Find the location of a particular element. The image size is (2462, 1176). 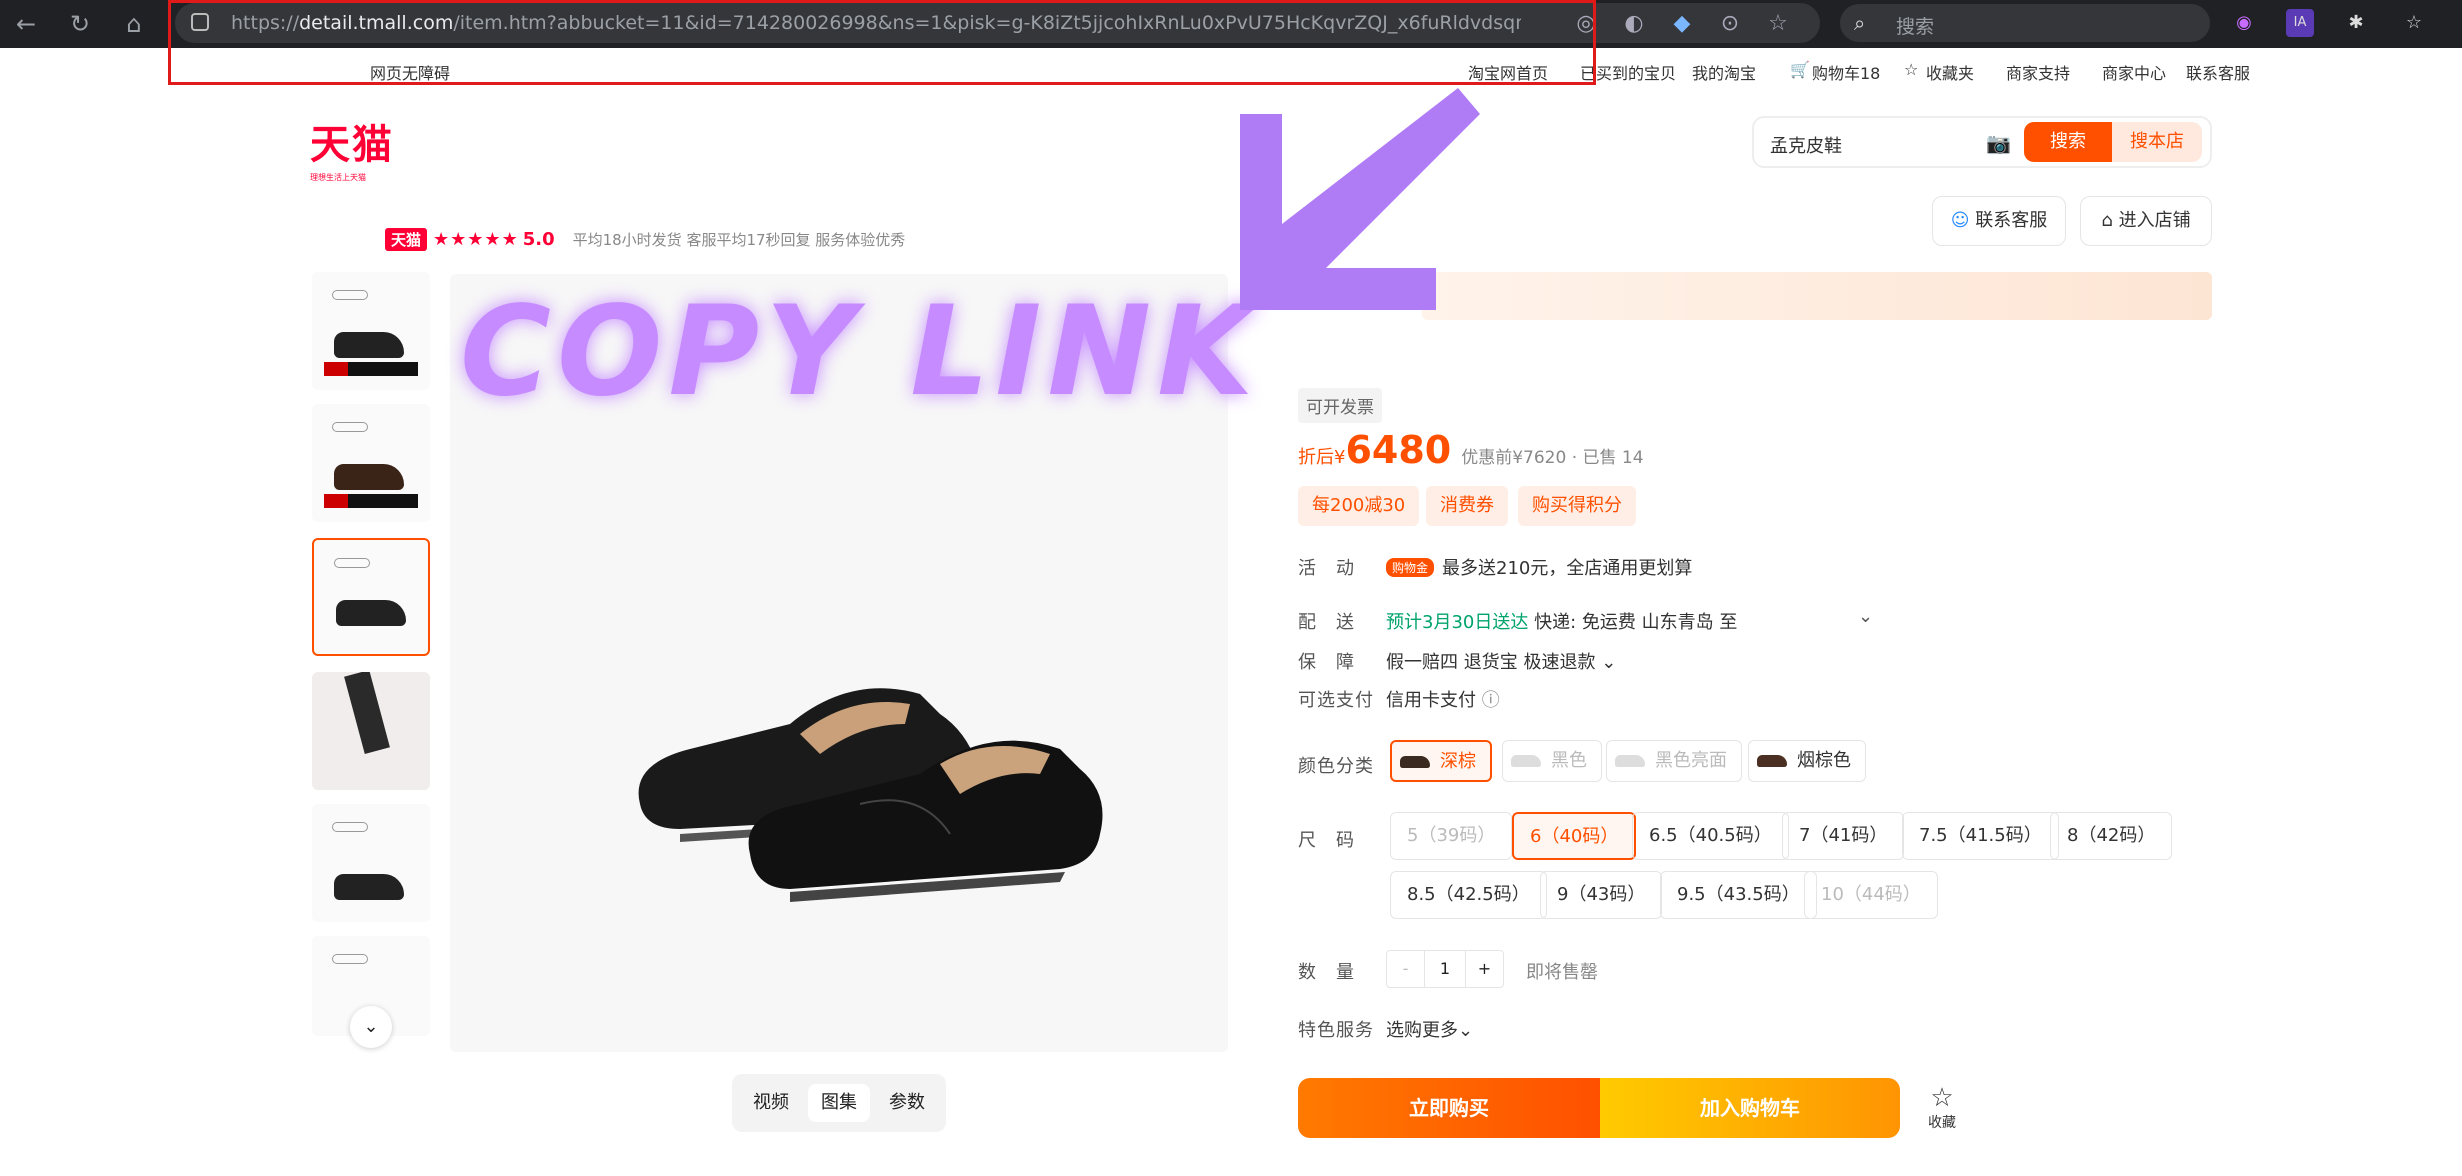

logo-slogan: 理想生活上天猫 is located at coordinates (338, 177).